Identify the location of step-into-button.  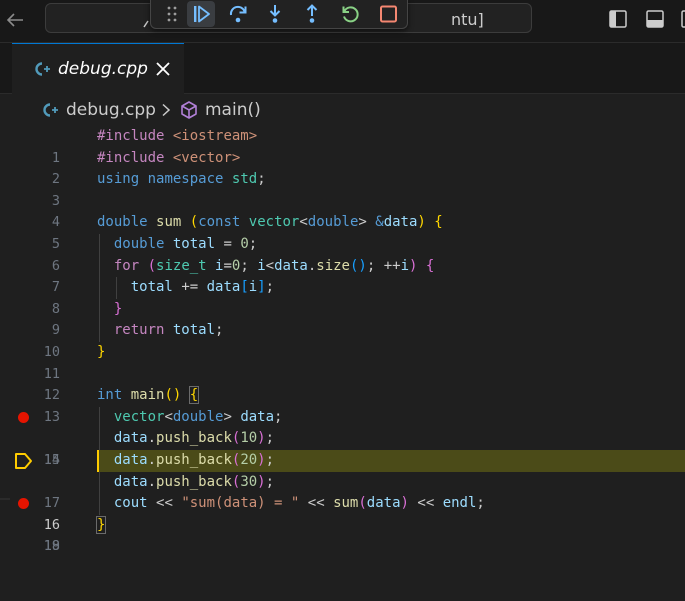
(275, 14).